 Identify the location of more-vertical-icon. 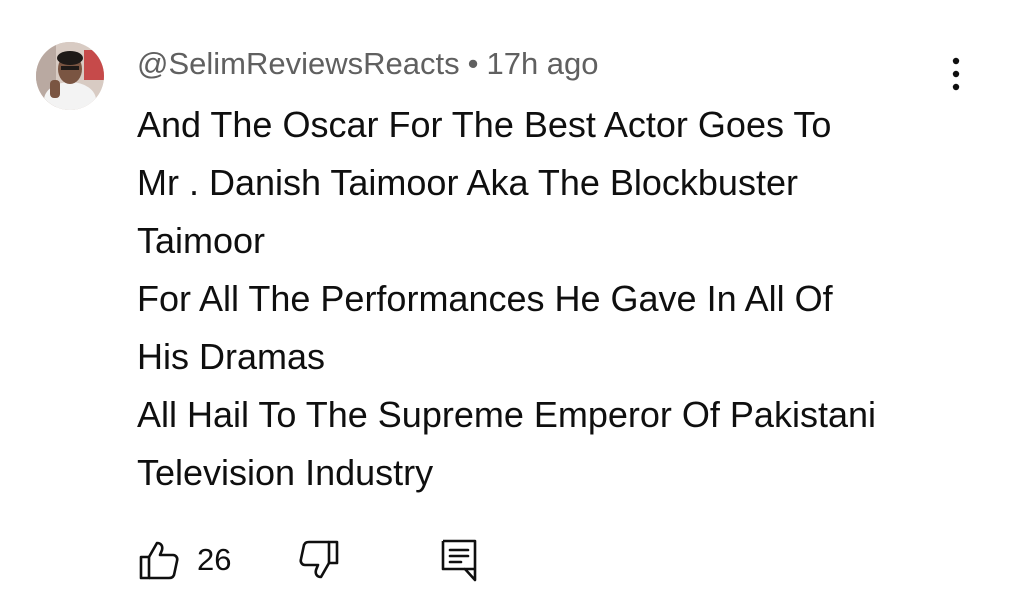
(956, 74).